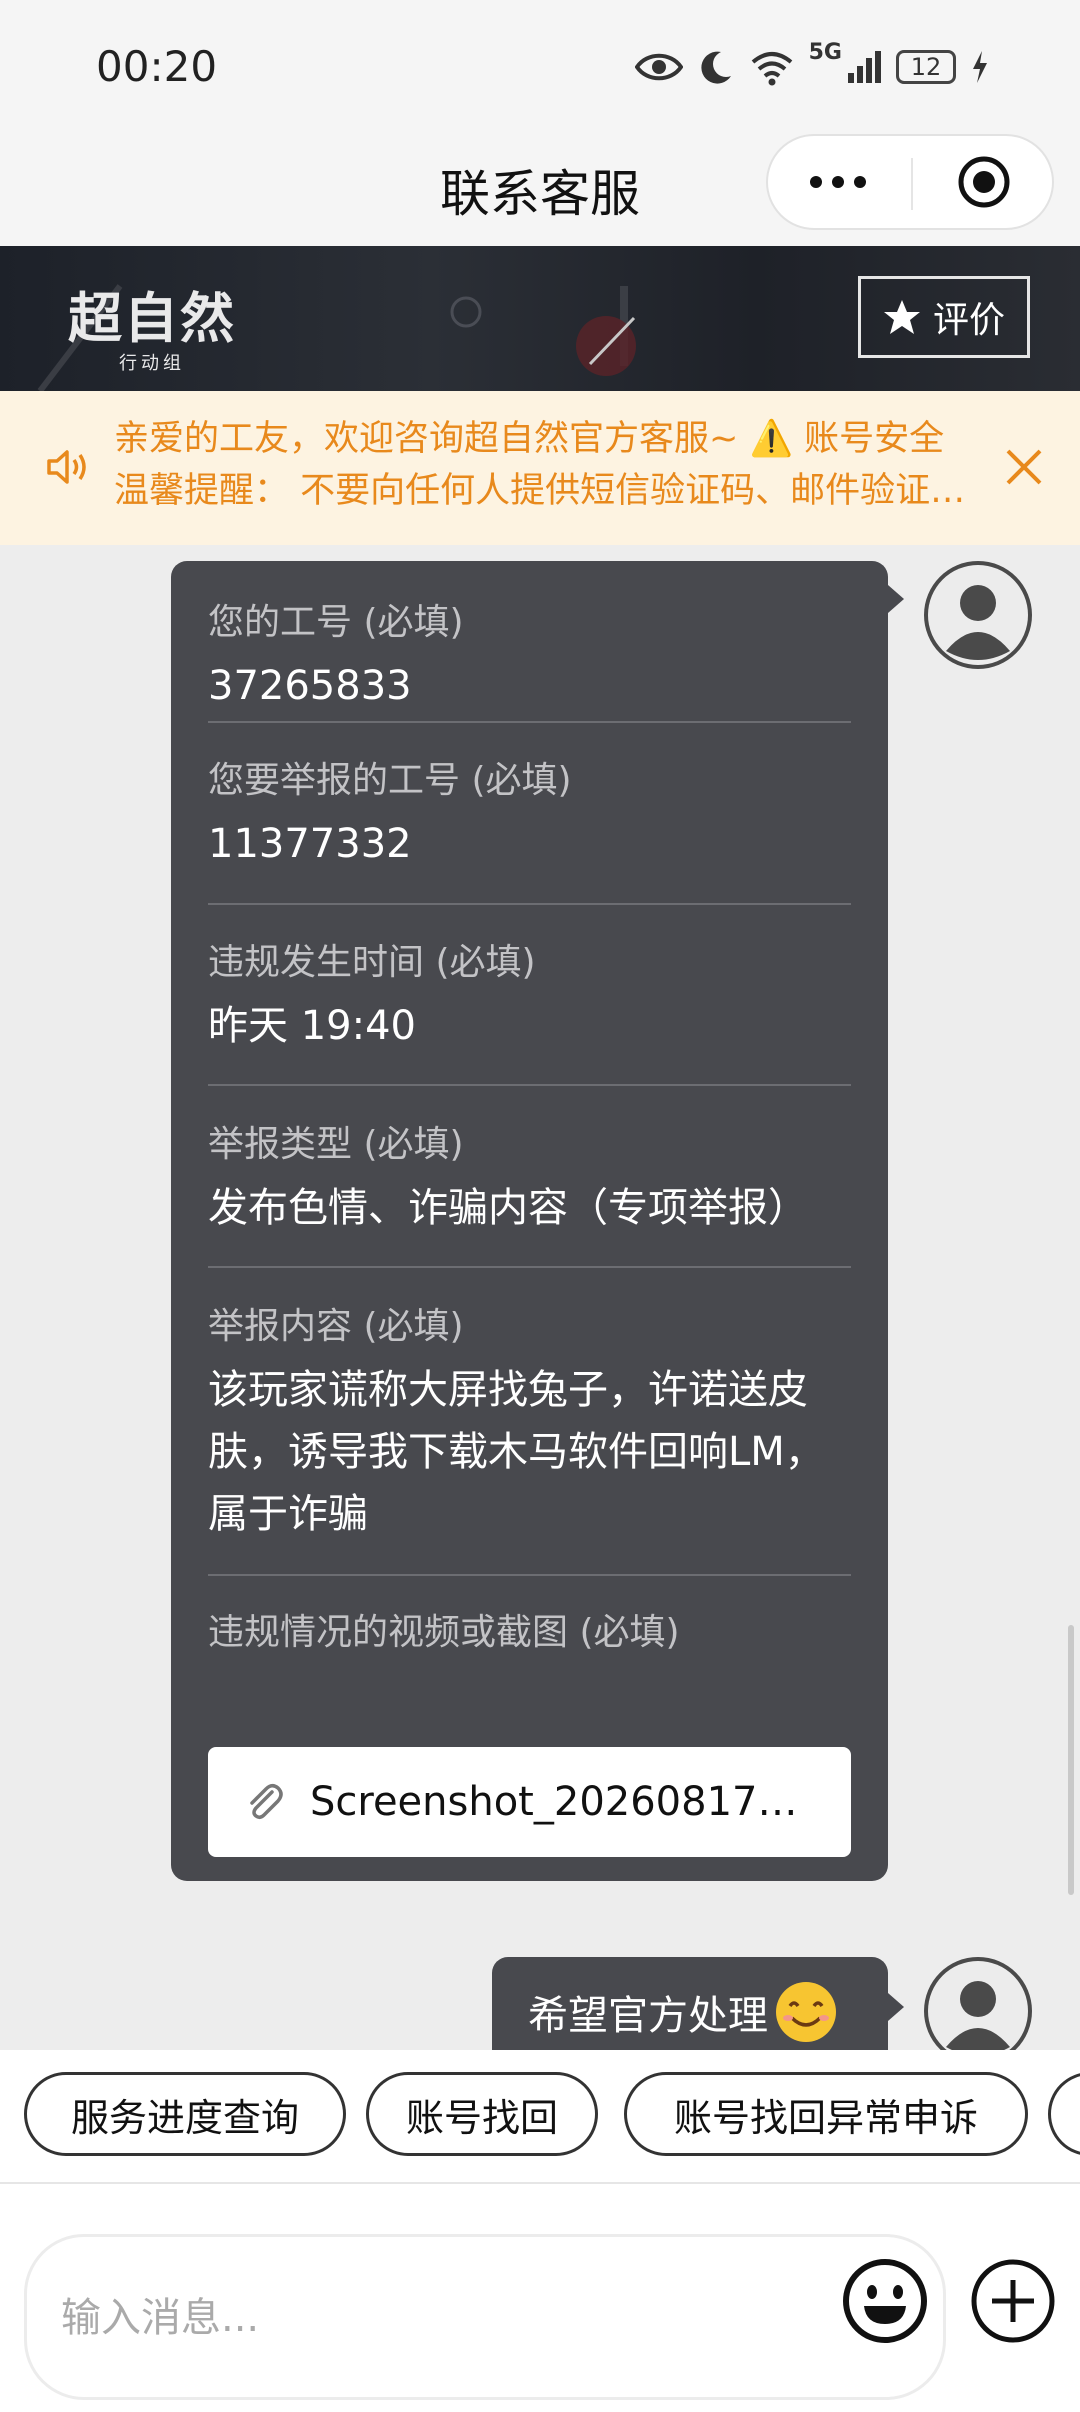  What do you see at coordinates (529, 817) in the screenshot?
I see `form-field: 您要举报的工号 (必填) 11377332` at bounding box center [529, 817].